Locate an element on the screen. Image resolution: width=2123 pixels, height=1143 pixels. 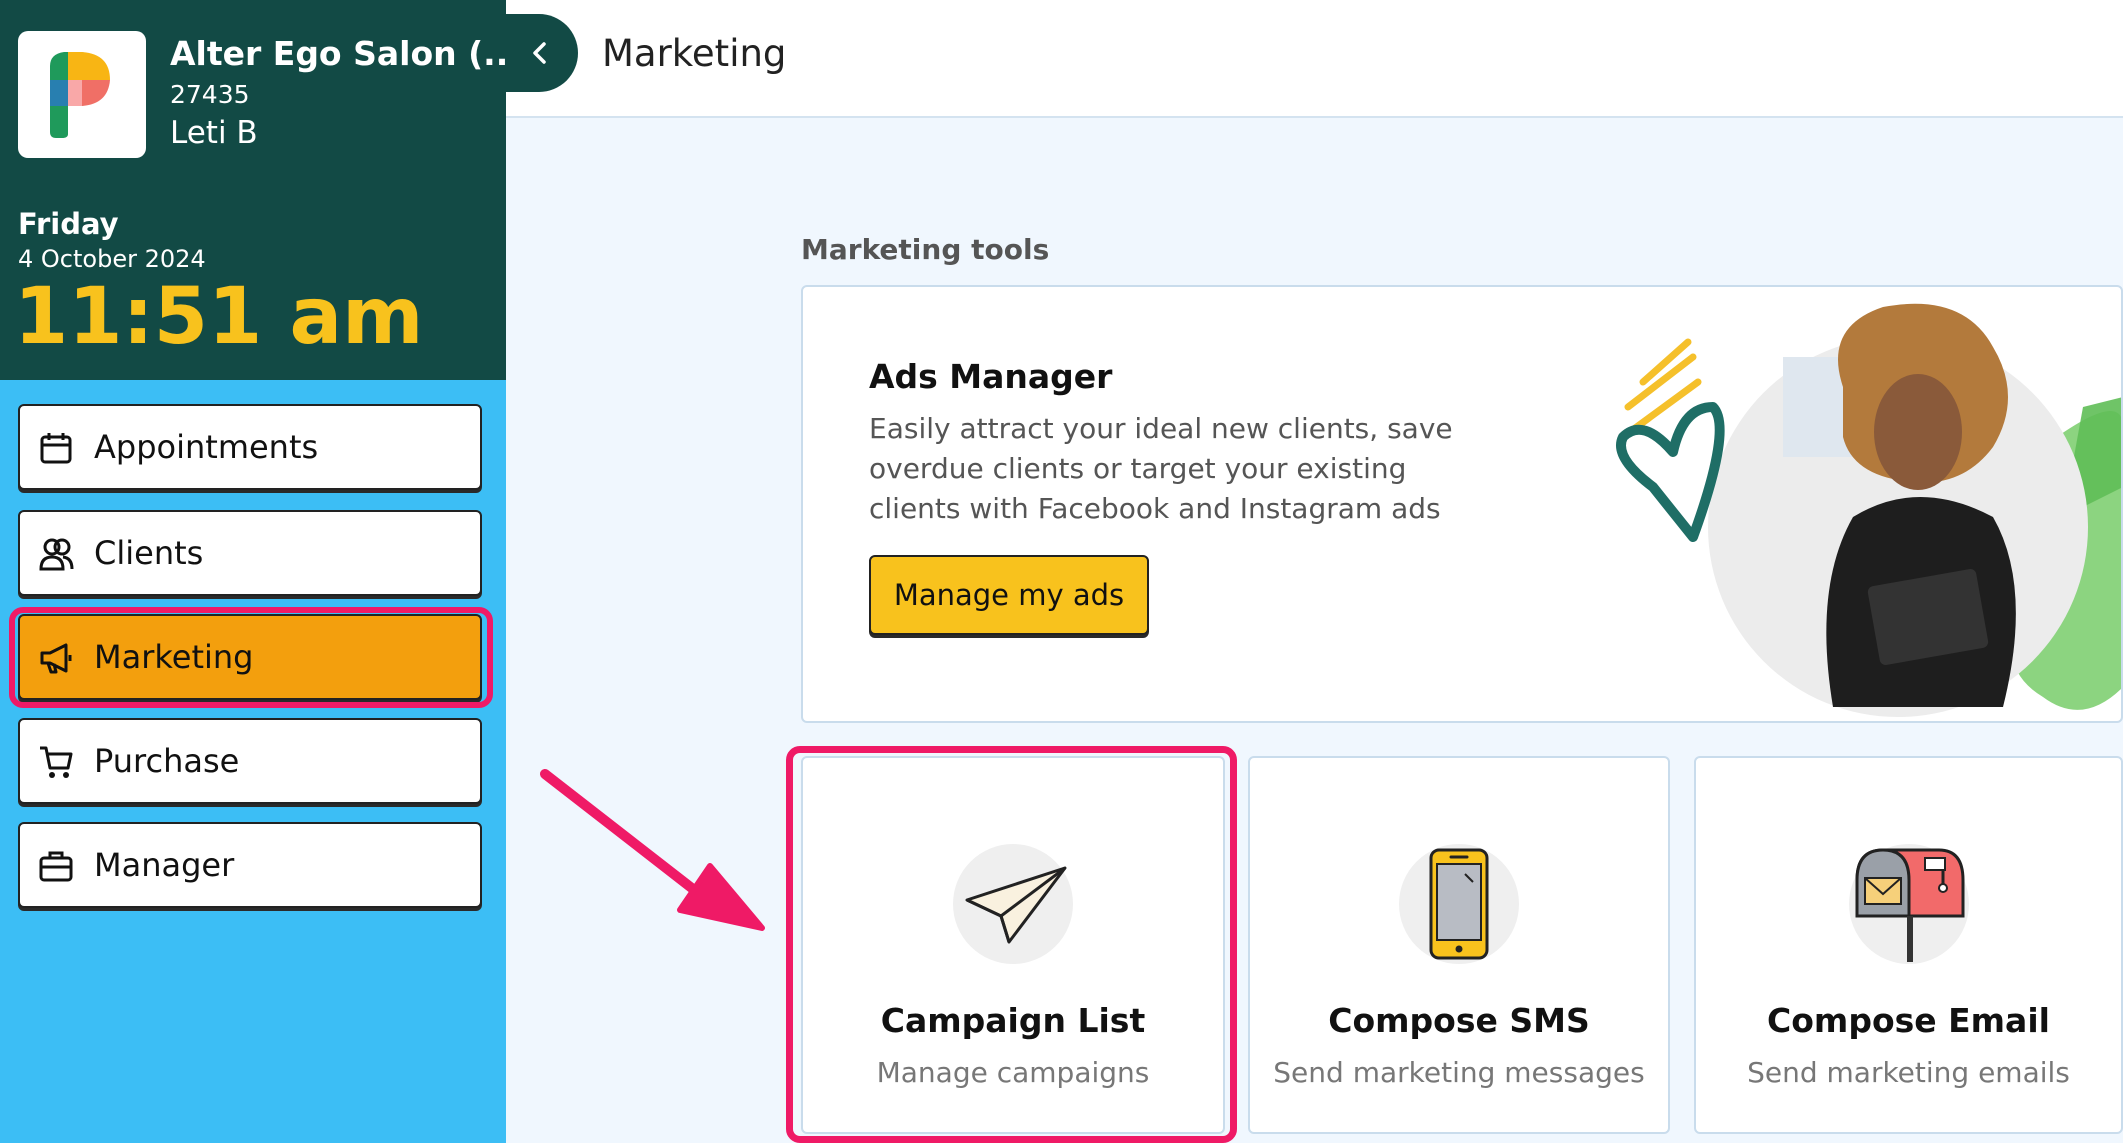
compose-sms-subtitle: Send marketing messages is located at coordinates (1459, 1072).